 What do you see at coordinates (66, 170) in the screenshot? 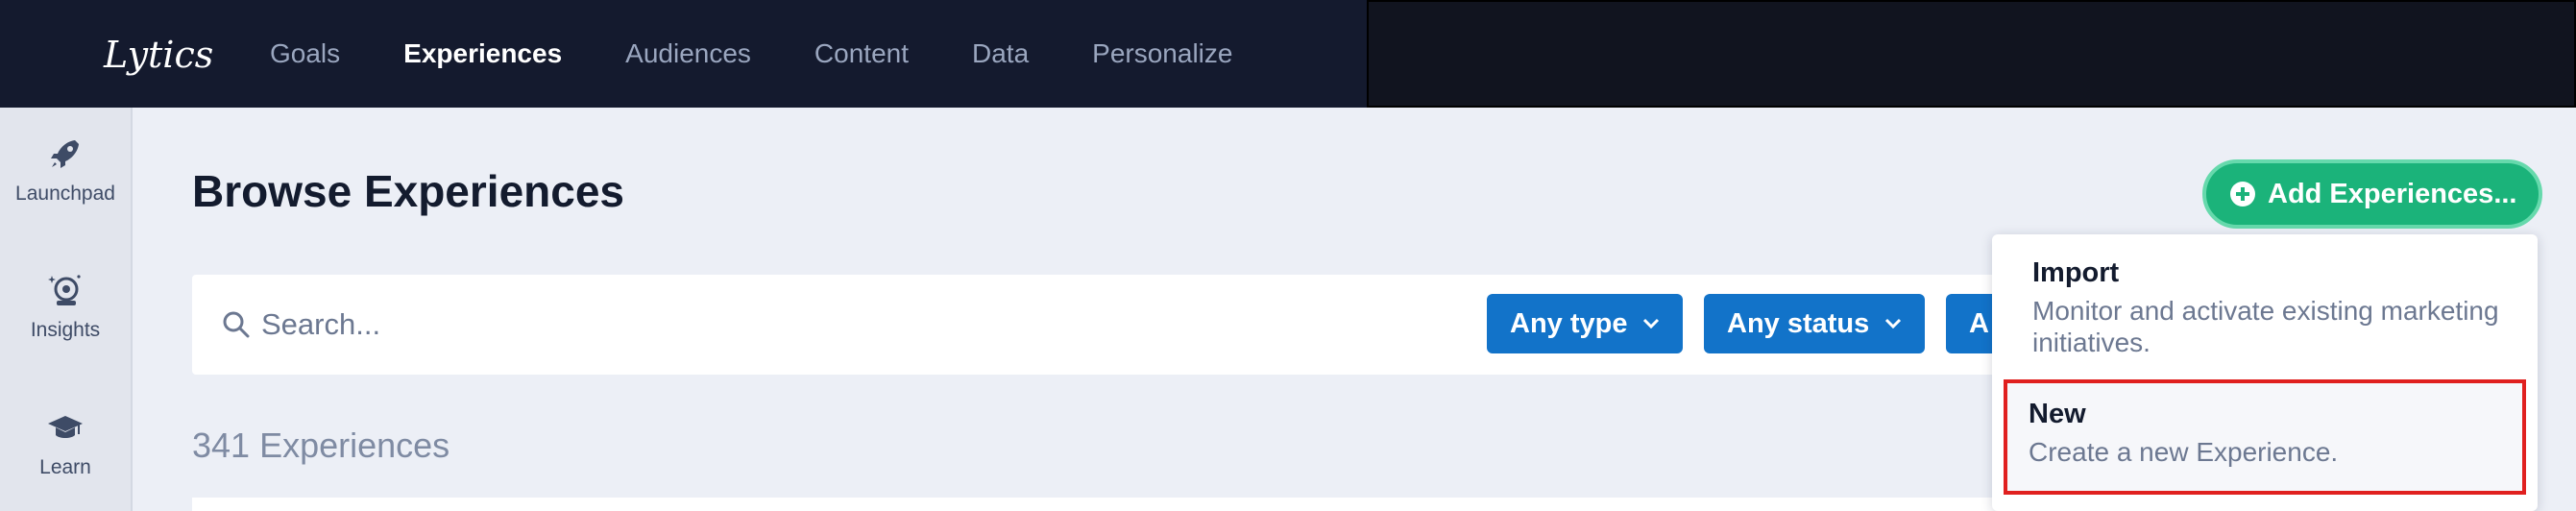
I see `sidebar-item-launchpad: Launchpad` at bounding box center [66, 170].